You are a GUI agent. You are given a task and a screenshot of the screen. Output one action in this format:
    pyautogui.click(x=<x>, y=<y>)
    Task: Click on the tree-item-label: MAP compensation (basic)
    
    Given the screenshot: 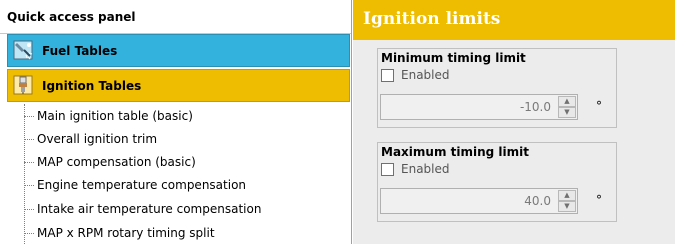 What is the action you would take?
    pyautogui.click(x=116, y=162)
    